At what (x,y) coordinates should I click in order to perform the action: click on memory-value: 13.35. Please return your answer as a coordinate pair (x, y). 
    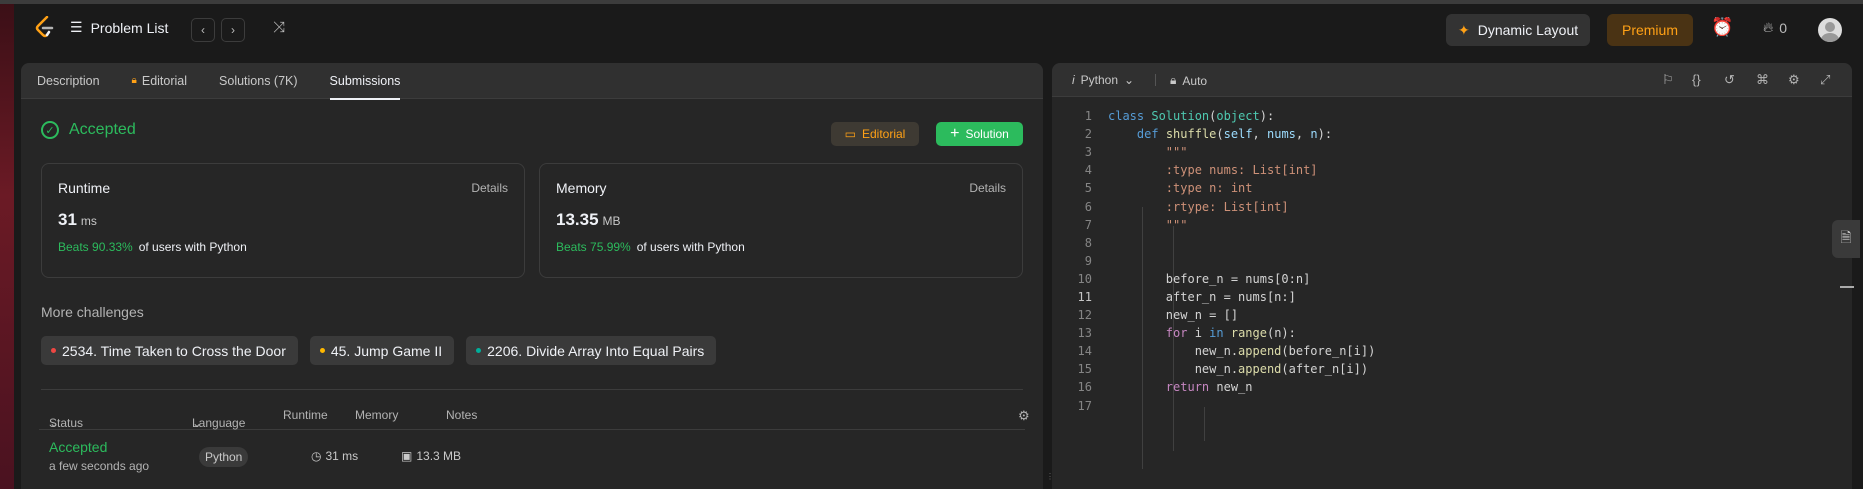
    Looking at the image, I should click on (577, 219).